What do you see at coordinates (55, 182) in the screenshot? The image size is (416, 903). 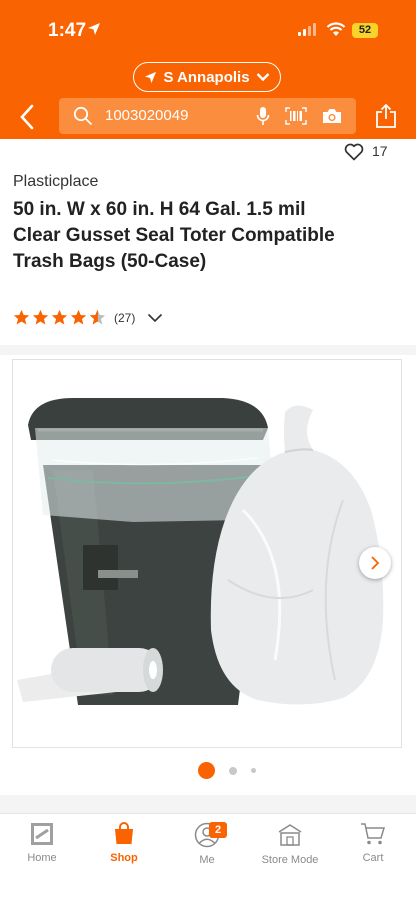 I see `product-brand: Plasticplace` at bounding box center [55, 182].